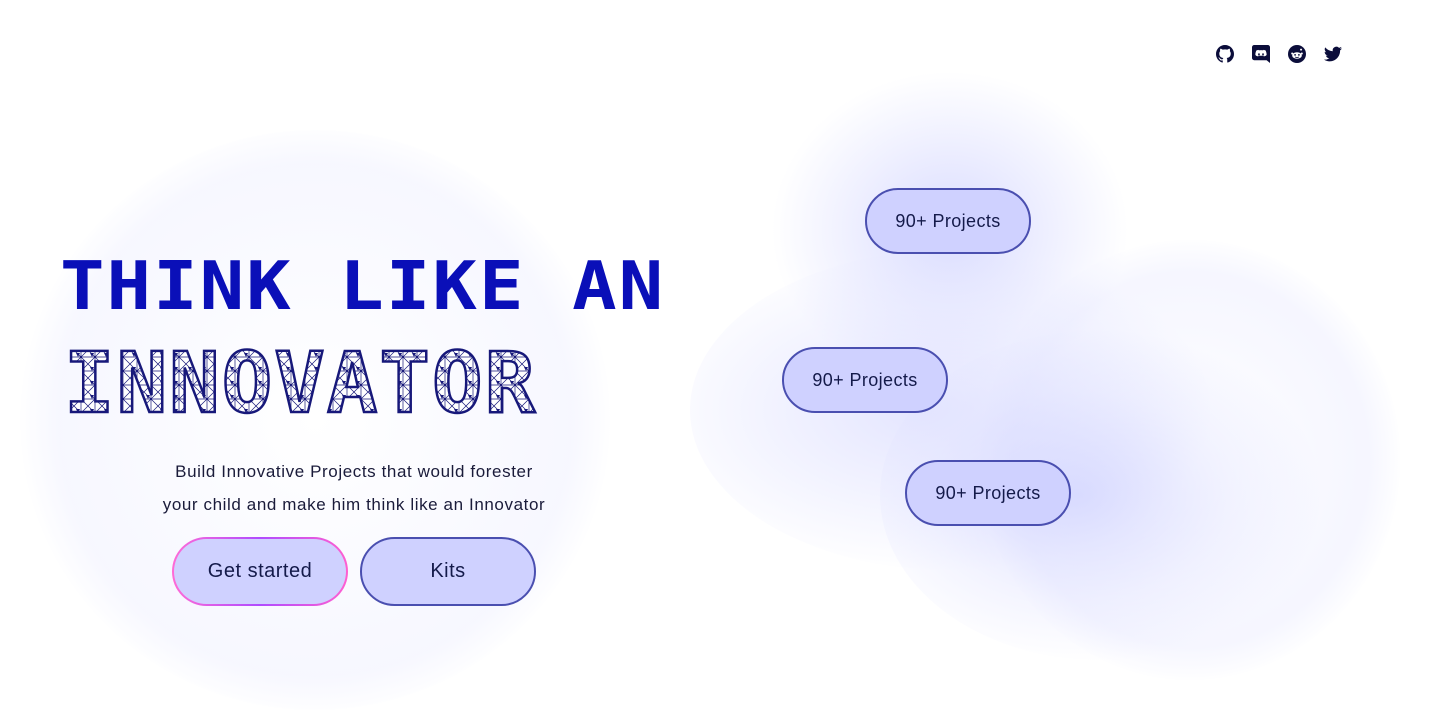 This screenshot has height=722, width=1440. What do you see at coordinates (363, 286) in the screenshot?
I see `headline-line-1: THINK LIKE AN` at bounding box center [363, 286].